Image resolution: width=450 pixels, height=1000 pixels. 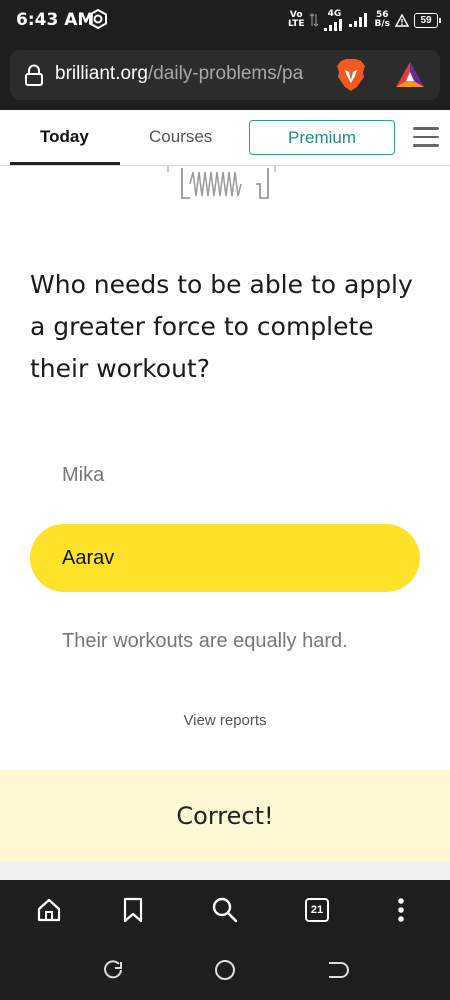 What do you see at coordinates (225, 138) in the screenshot?
I see `site-nav: Today Courses Premium` at bounding box center [225, 138].